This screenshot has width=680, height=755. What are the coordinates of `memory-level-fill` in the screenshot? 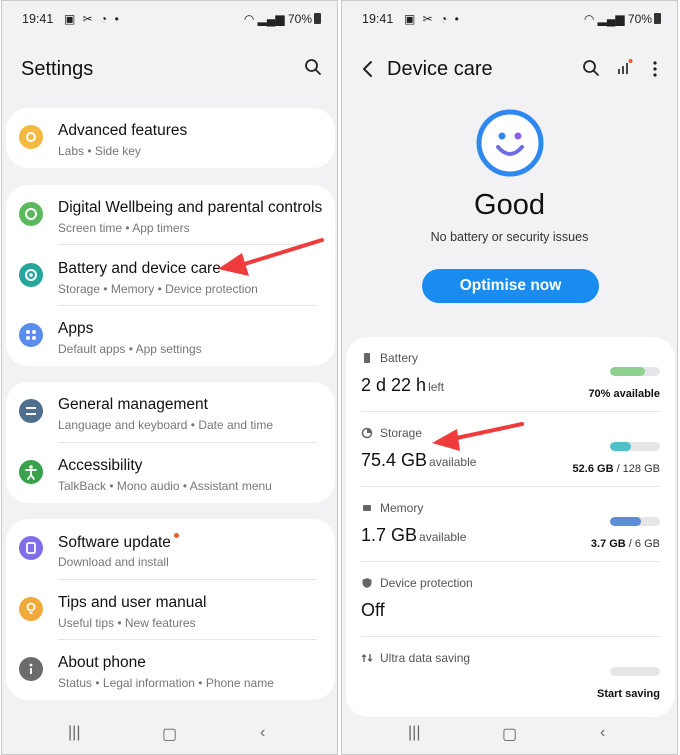 It's located at (625, 521).